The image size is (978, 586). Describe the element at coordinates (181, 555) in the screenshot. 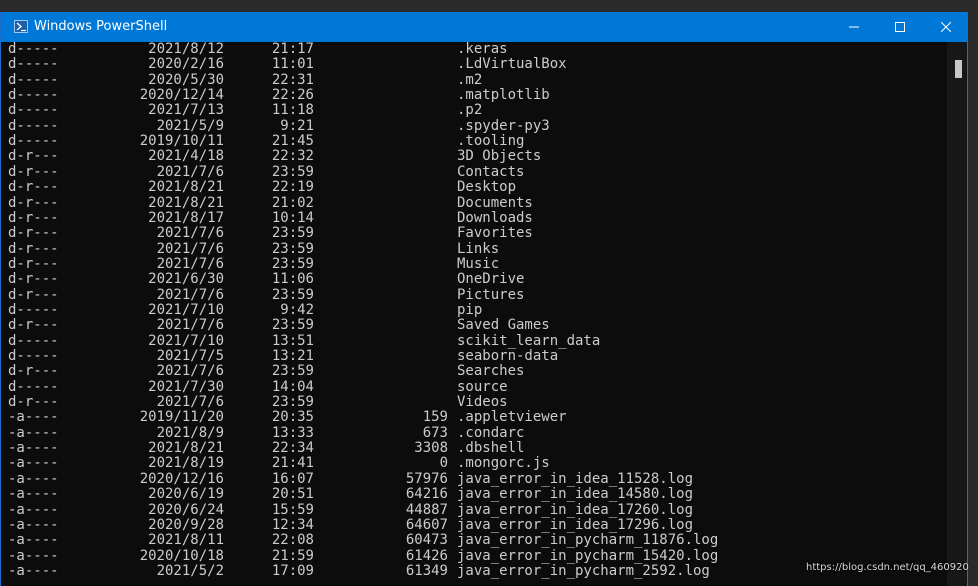

I see `date-cell: 2020/10/18` at that location.